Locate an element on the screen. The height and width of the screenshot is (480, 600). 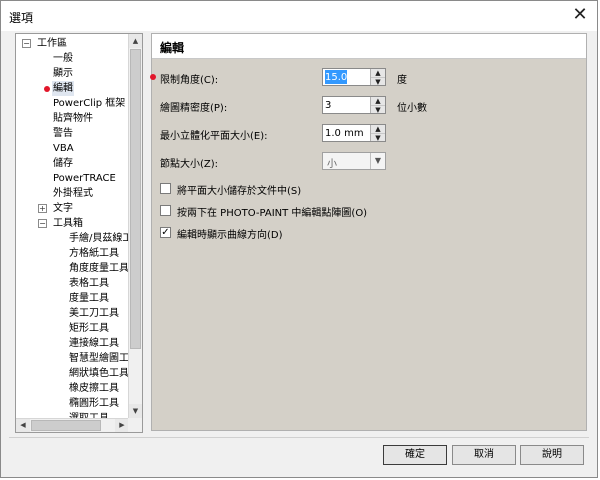
tree-item: 表格工具 is located at coordinates (89, 283).